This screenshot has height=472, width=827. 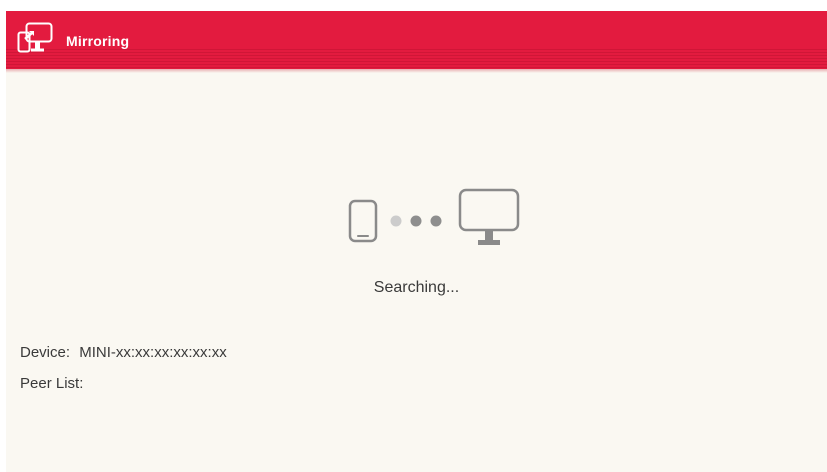 I want to click on device-label: Device:, so click(x=45, y=352).